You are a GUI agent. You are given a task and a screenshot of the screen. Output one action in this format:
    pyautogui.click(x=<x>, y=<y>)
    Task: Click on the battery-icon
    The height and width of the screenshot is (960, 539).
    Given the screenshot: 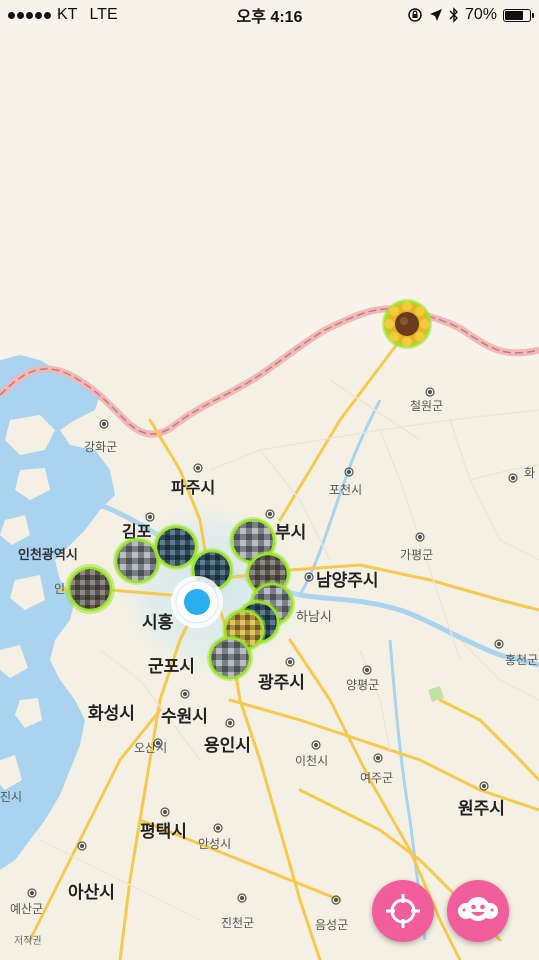 What is the action you would take?
    pyautogui.click(x=518, y=15)
    